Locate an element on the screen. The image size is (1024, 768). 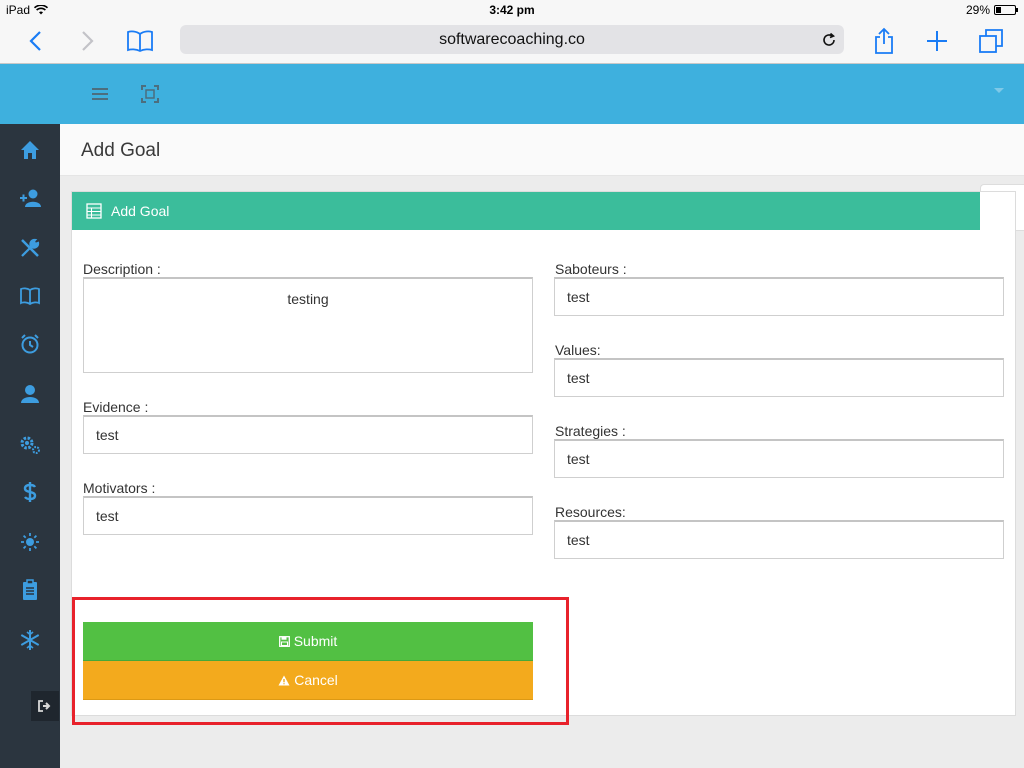
bookmarks-icon is located at coordinates (140, 41).